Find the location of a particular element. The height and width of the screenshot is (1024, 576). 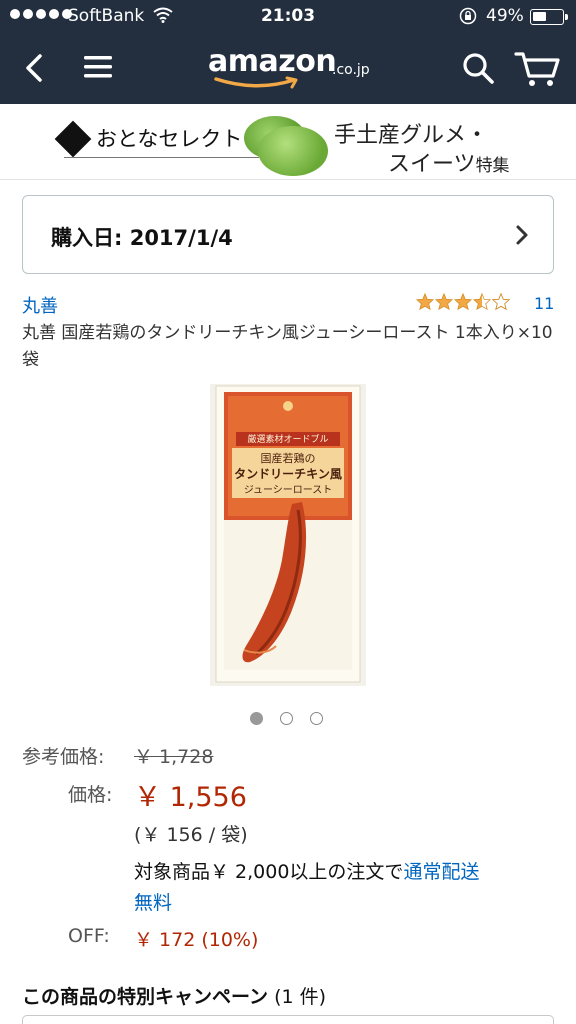

menu-icon is located at coordinates (98, 67).